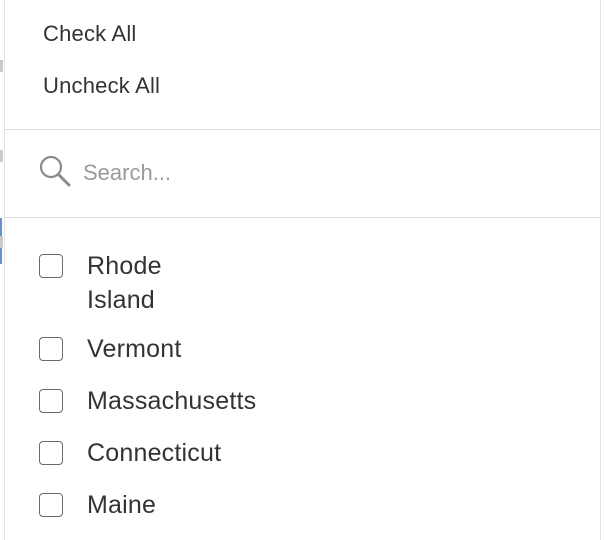  What do you see at coordinates (172, 401) in the screenshot?
I see `option-label: Massachusetts` at bounding box center [172, 401].